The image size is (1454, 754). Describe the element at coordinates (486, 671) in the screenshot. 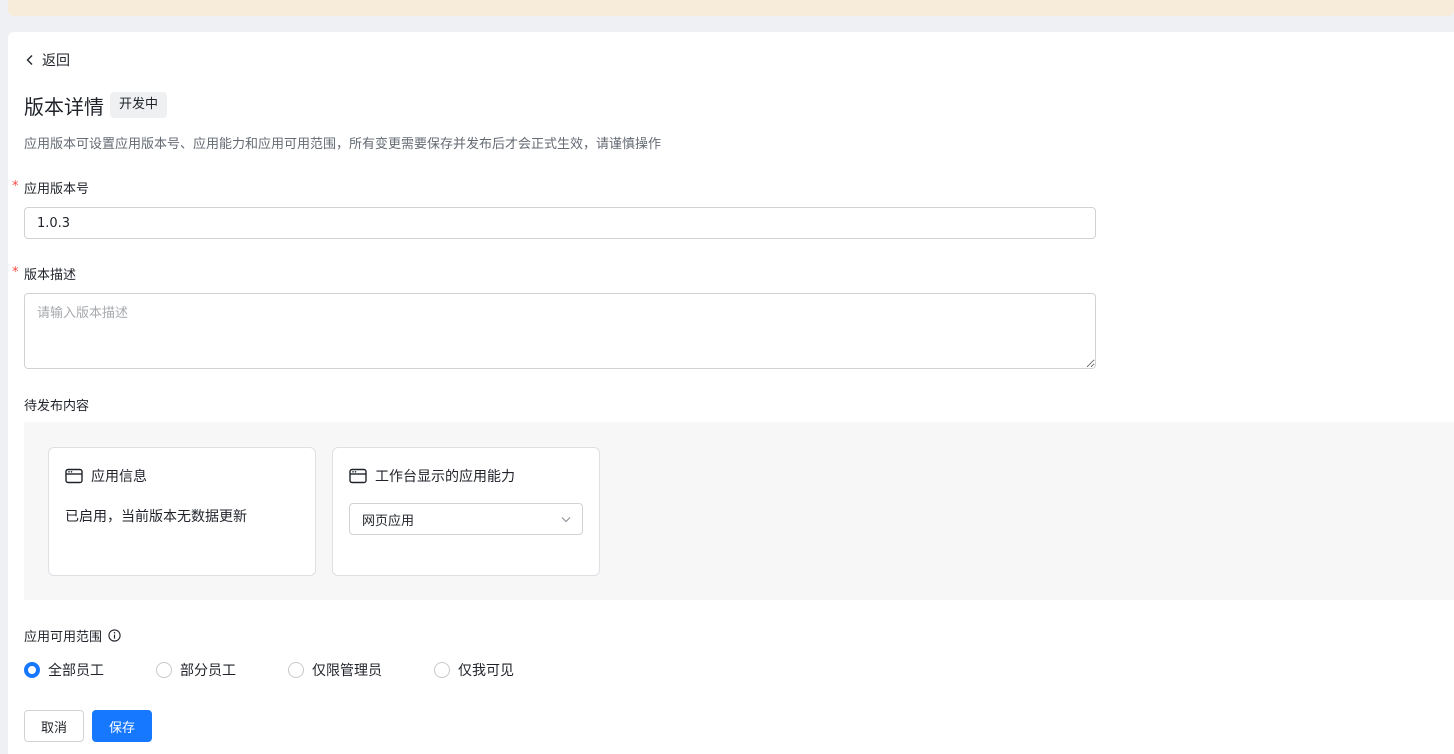

I see `radio-label: 仅我可见` at that location.